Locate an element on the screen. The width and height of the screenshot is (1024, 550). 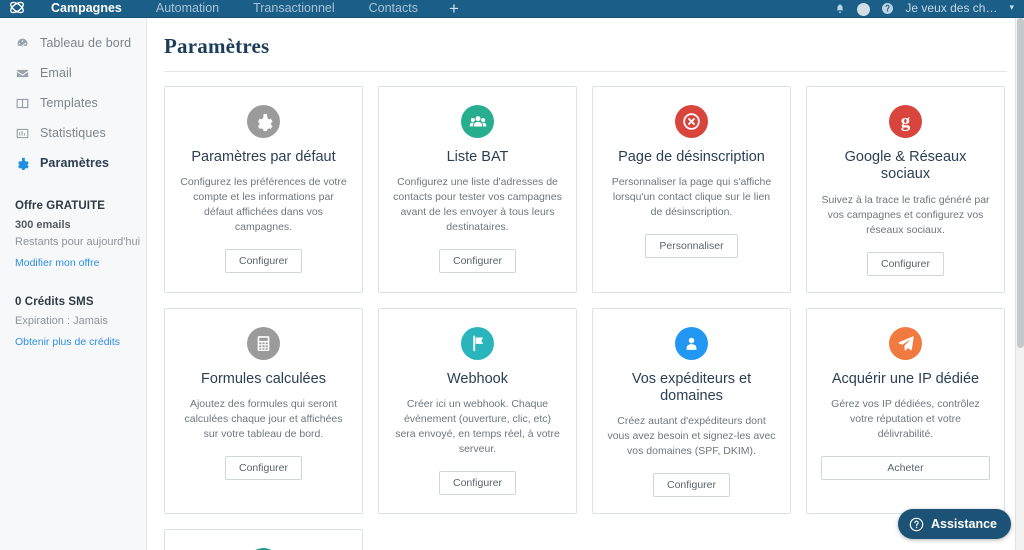
sidebar-item-parametres: Paramètres is located at coordinates (73, 163).